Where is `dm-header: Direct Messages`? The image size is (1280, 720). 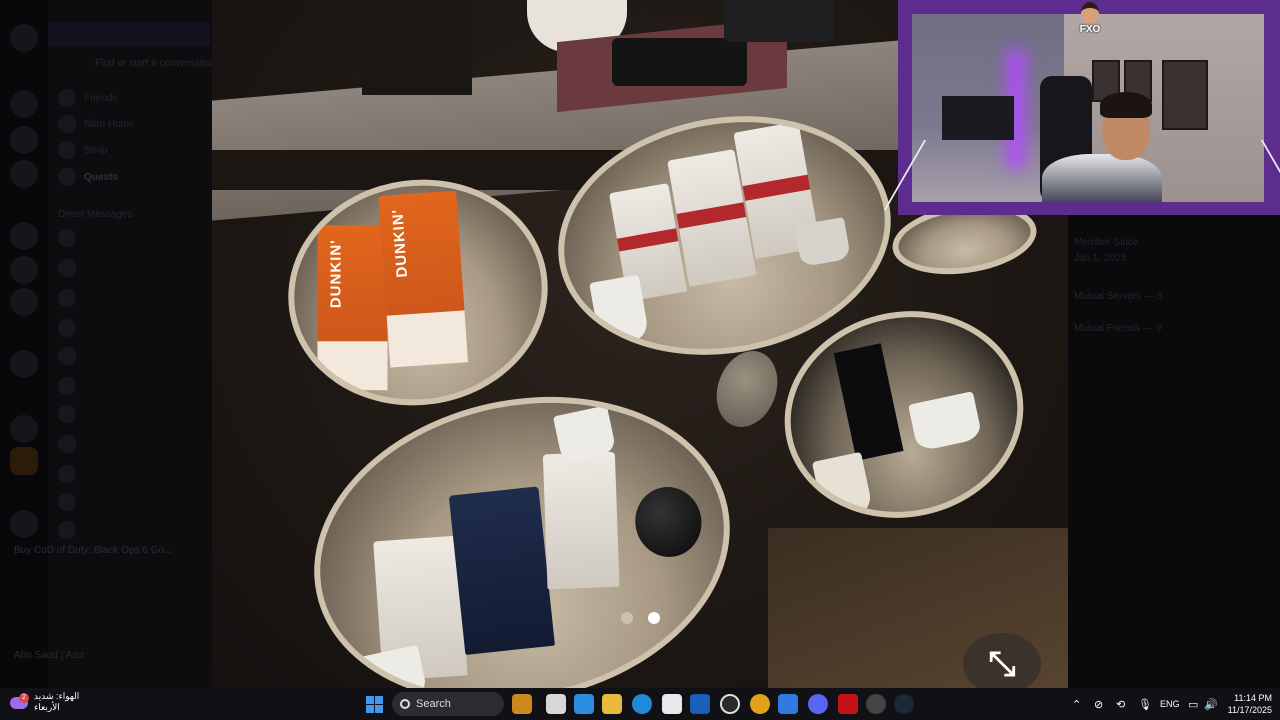 dm-header: Direct Messages is located at coordinates (95, 214).